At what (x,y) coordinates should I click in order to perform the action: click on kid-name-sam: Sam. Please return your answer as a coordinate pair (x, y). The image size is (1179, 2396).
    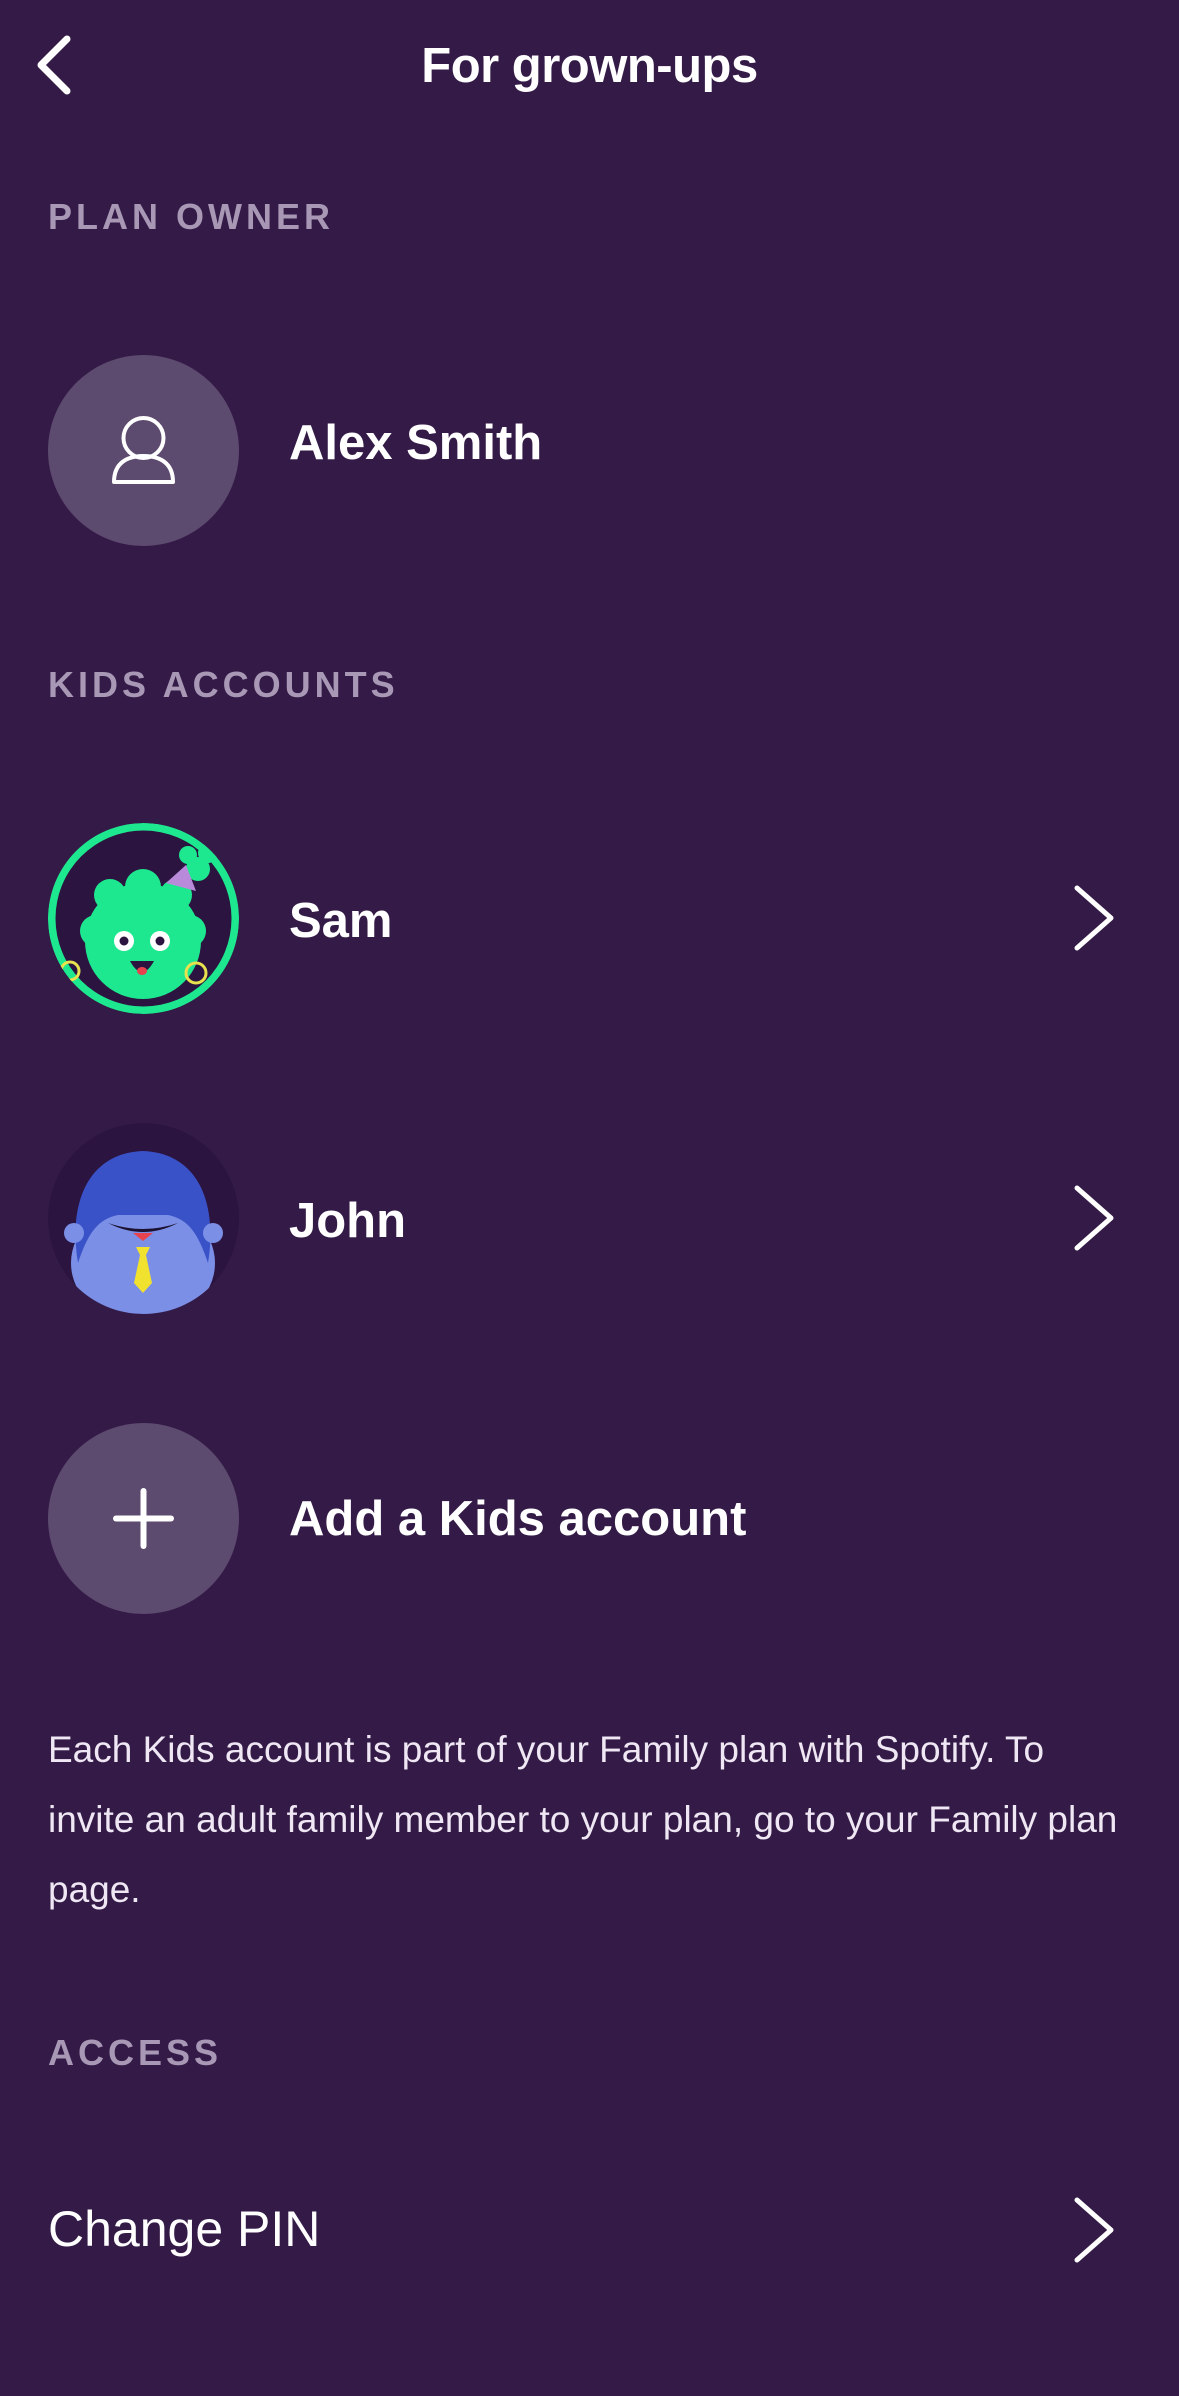
    Looking at the image, I should click on (341, 921).